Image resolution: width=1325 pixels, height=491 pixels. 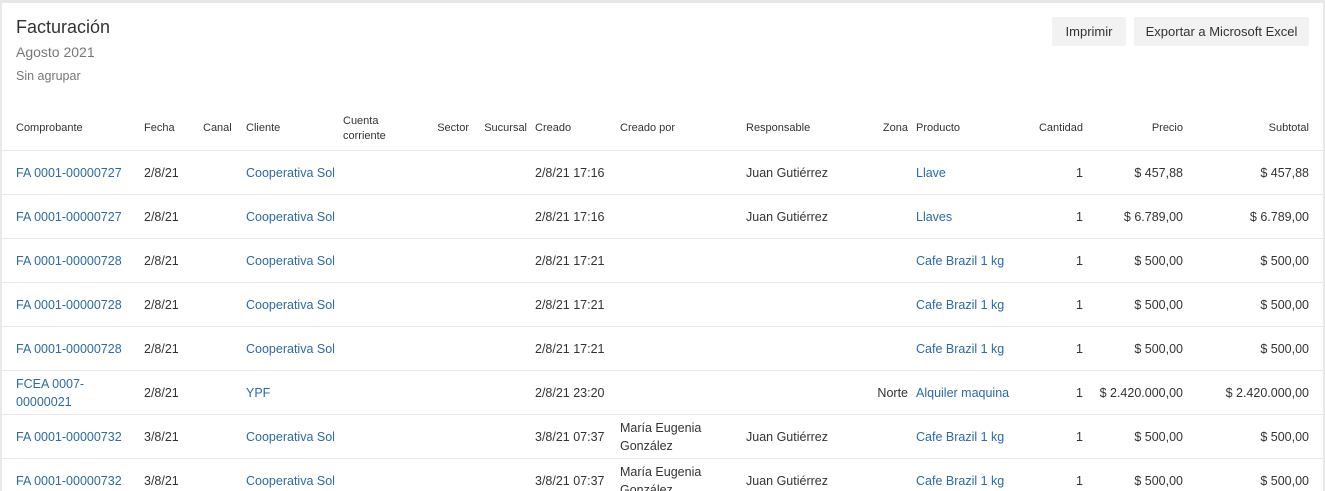 I want to click on client-link: YPF, so click(x=258, y=393).